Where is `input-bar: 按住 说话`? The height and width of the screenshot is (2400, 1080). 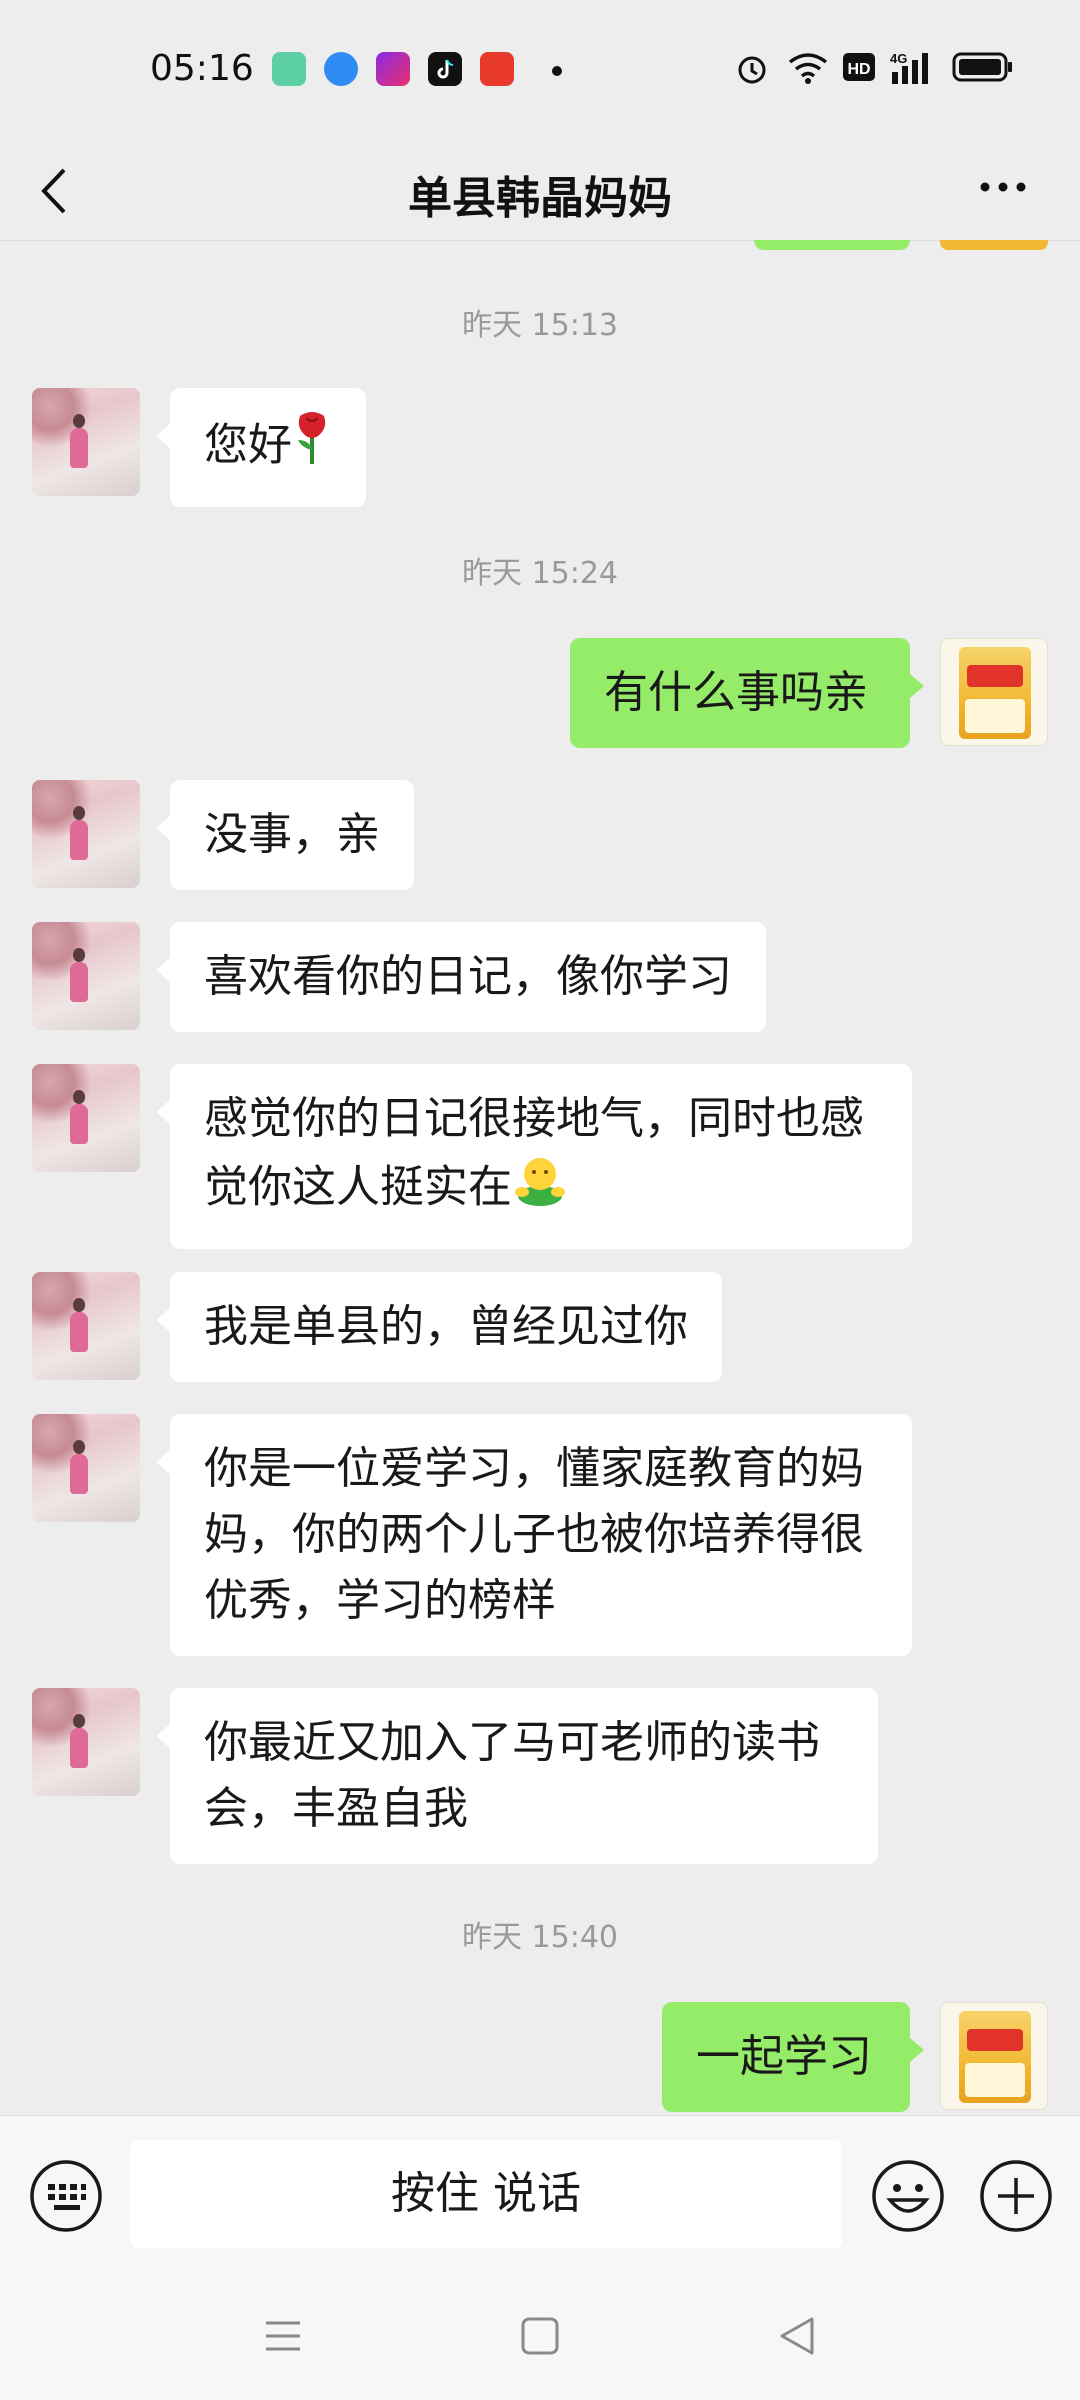 input-bar: 按住 说话 is located at coordinates (540, 2195).